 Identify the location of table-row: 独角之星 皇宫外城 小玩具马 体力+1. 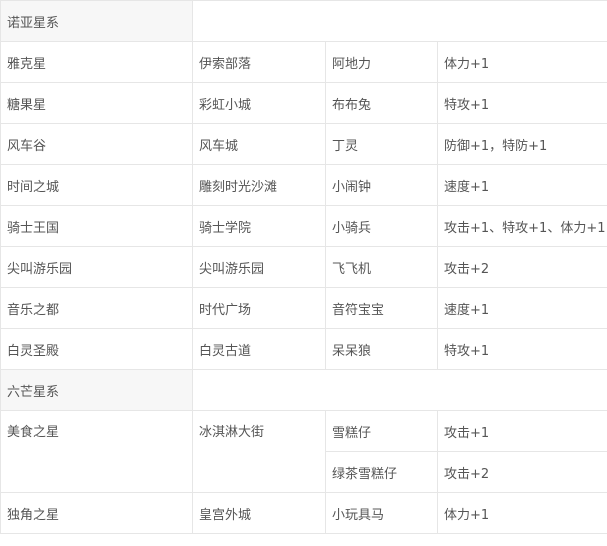
(303, 513).